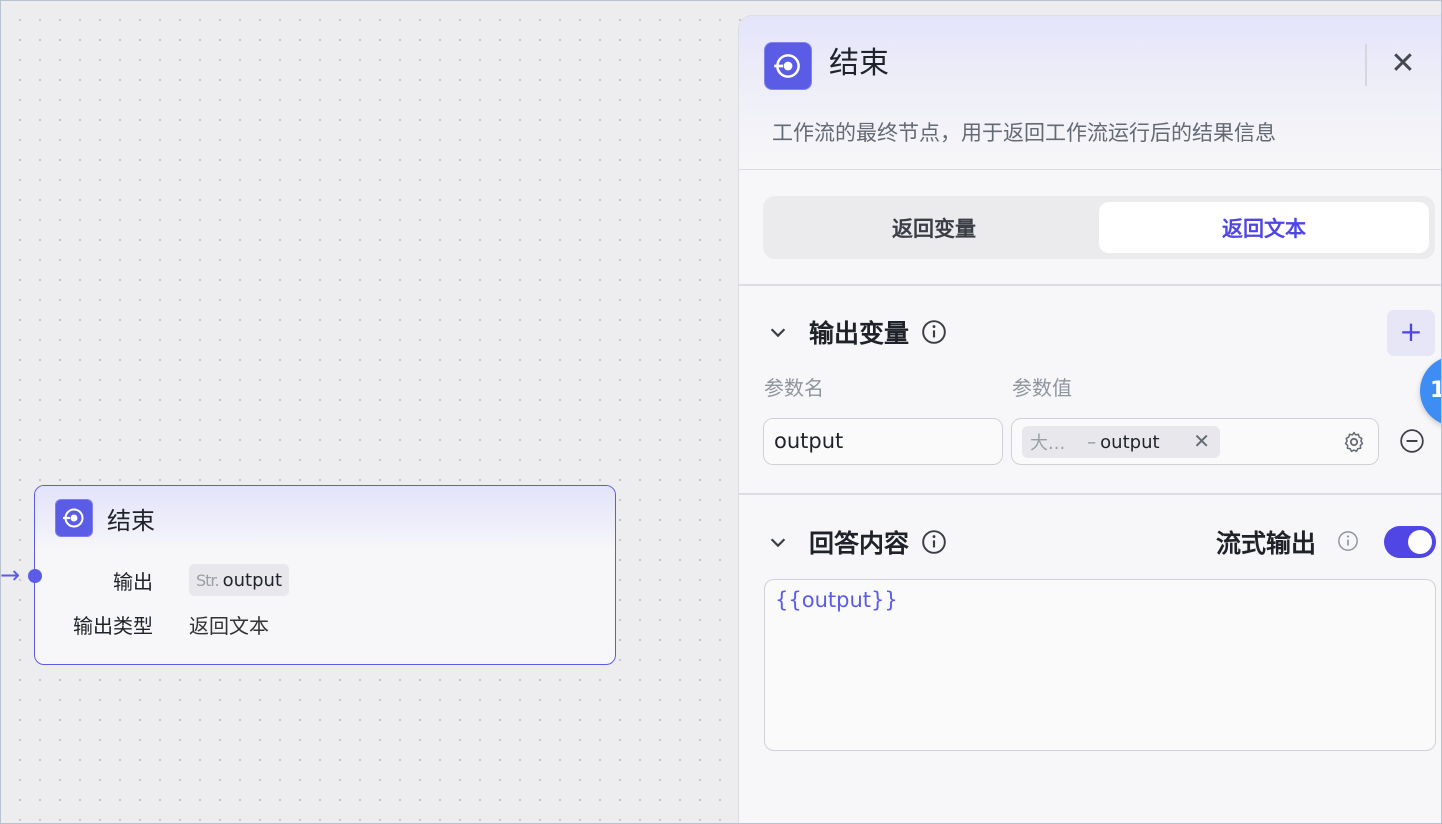  What do you see at coordinates (794, 388) in the screenshot?
I see `param-name-header: 参数名` at bounding box center [794, 388].